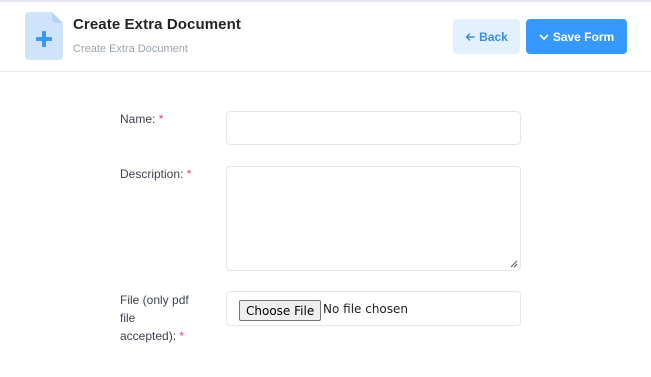 The image size is (651, 377). I want to click on save-form-button: Save Form, so click(576, 36).